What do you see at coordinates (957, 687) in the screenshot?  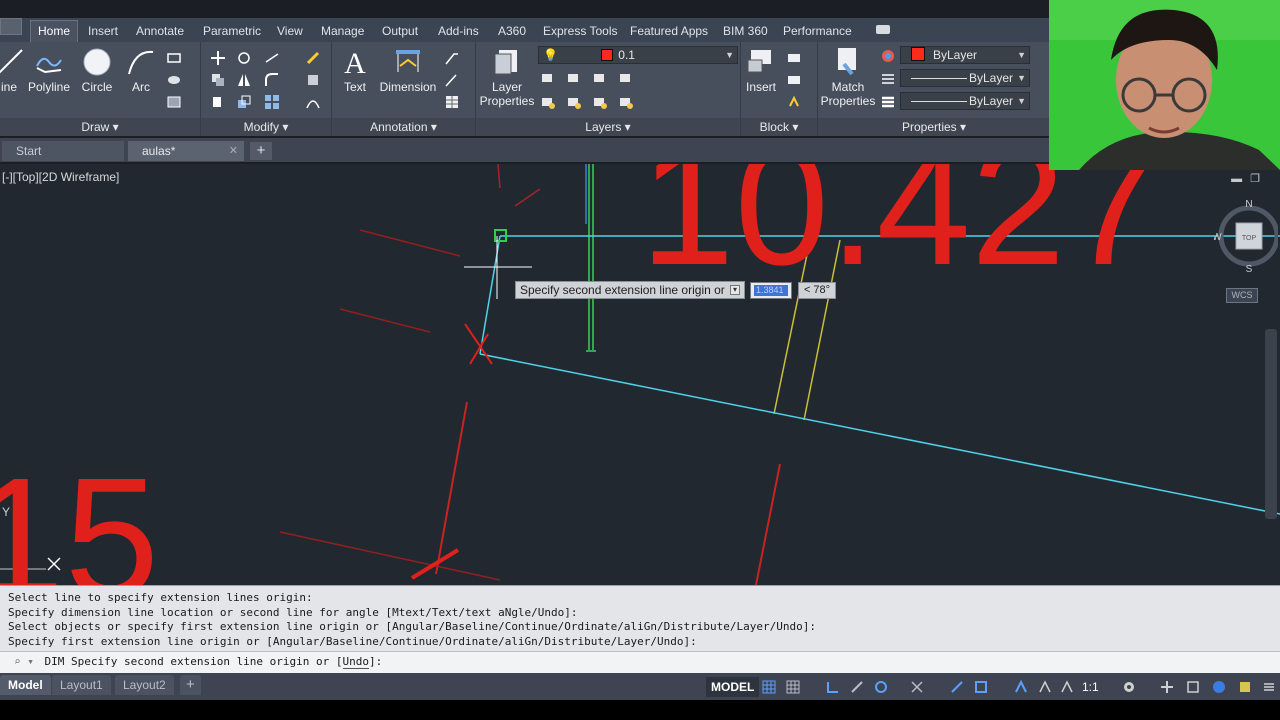 I see `lineweight-toggle-icon` at bounding box center [957, 687].